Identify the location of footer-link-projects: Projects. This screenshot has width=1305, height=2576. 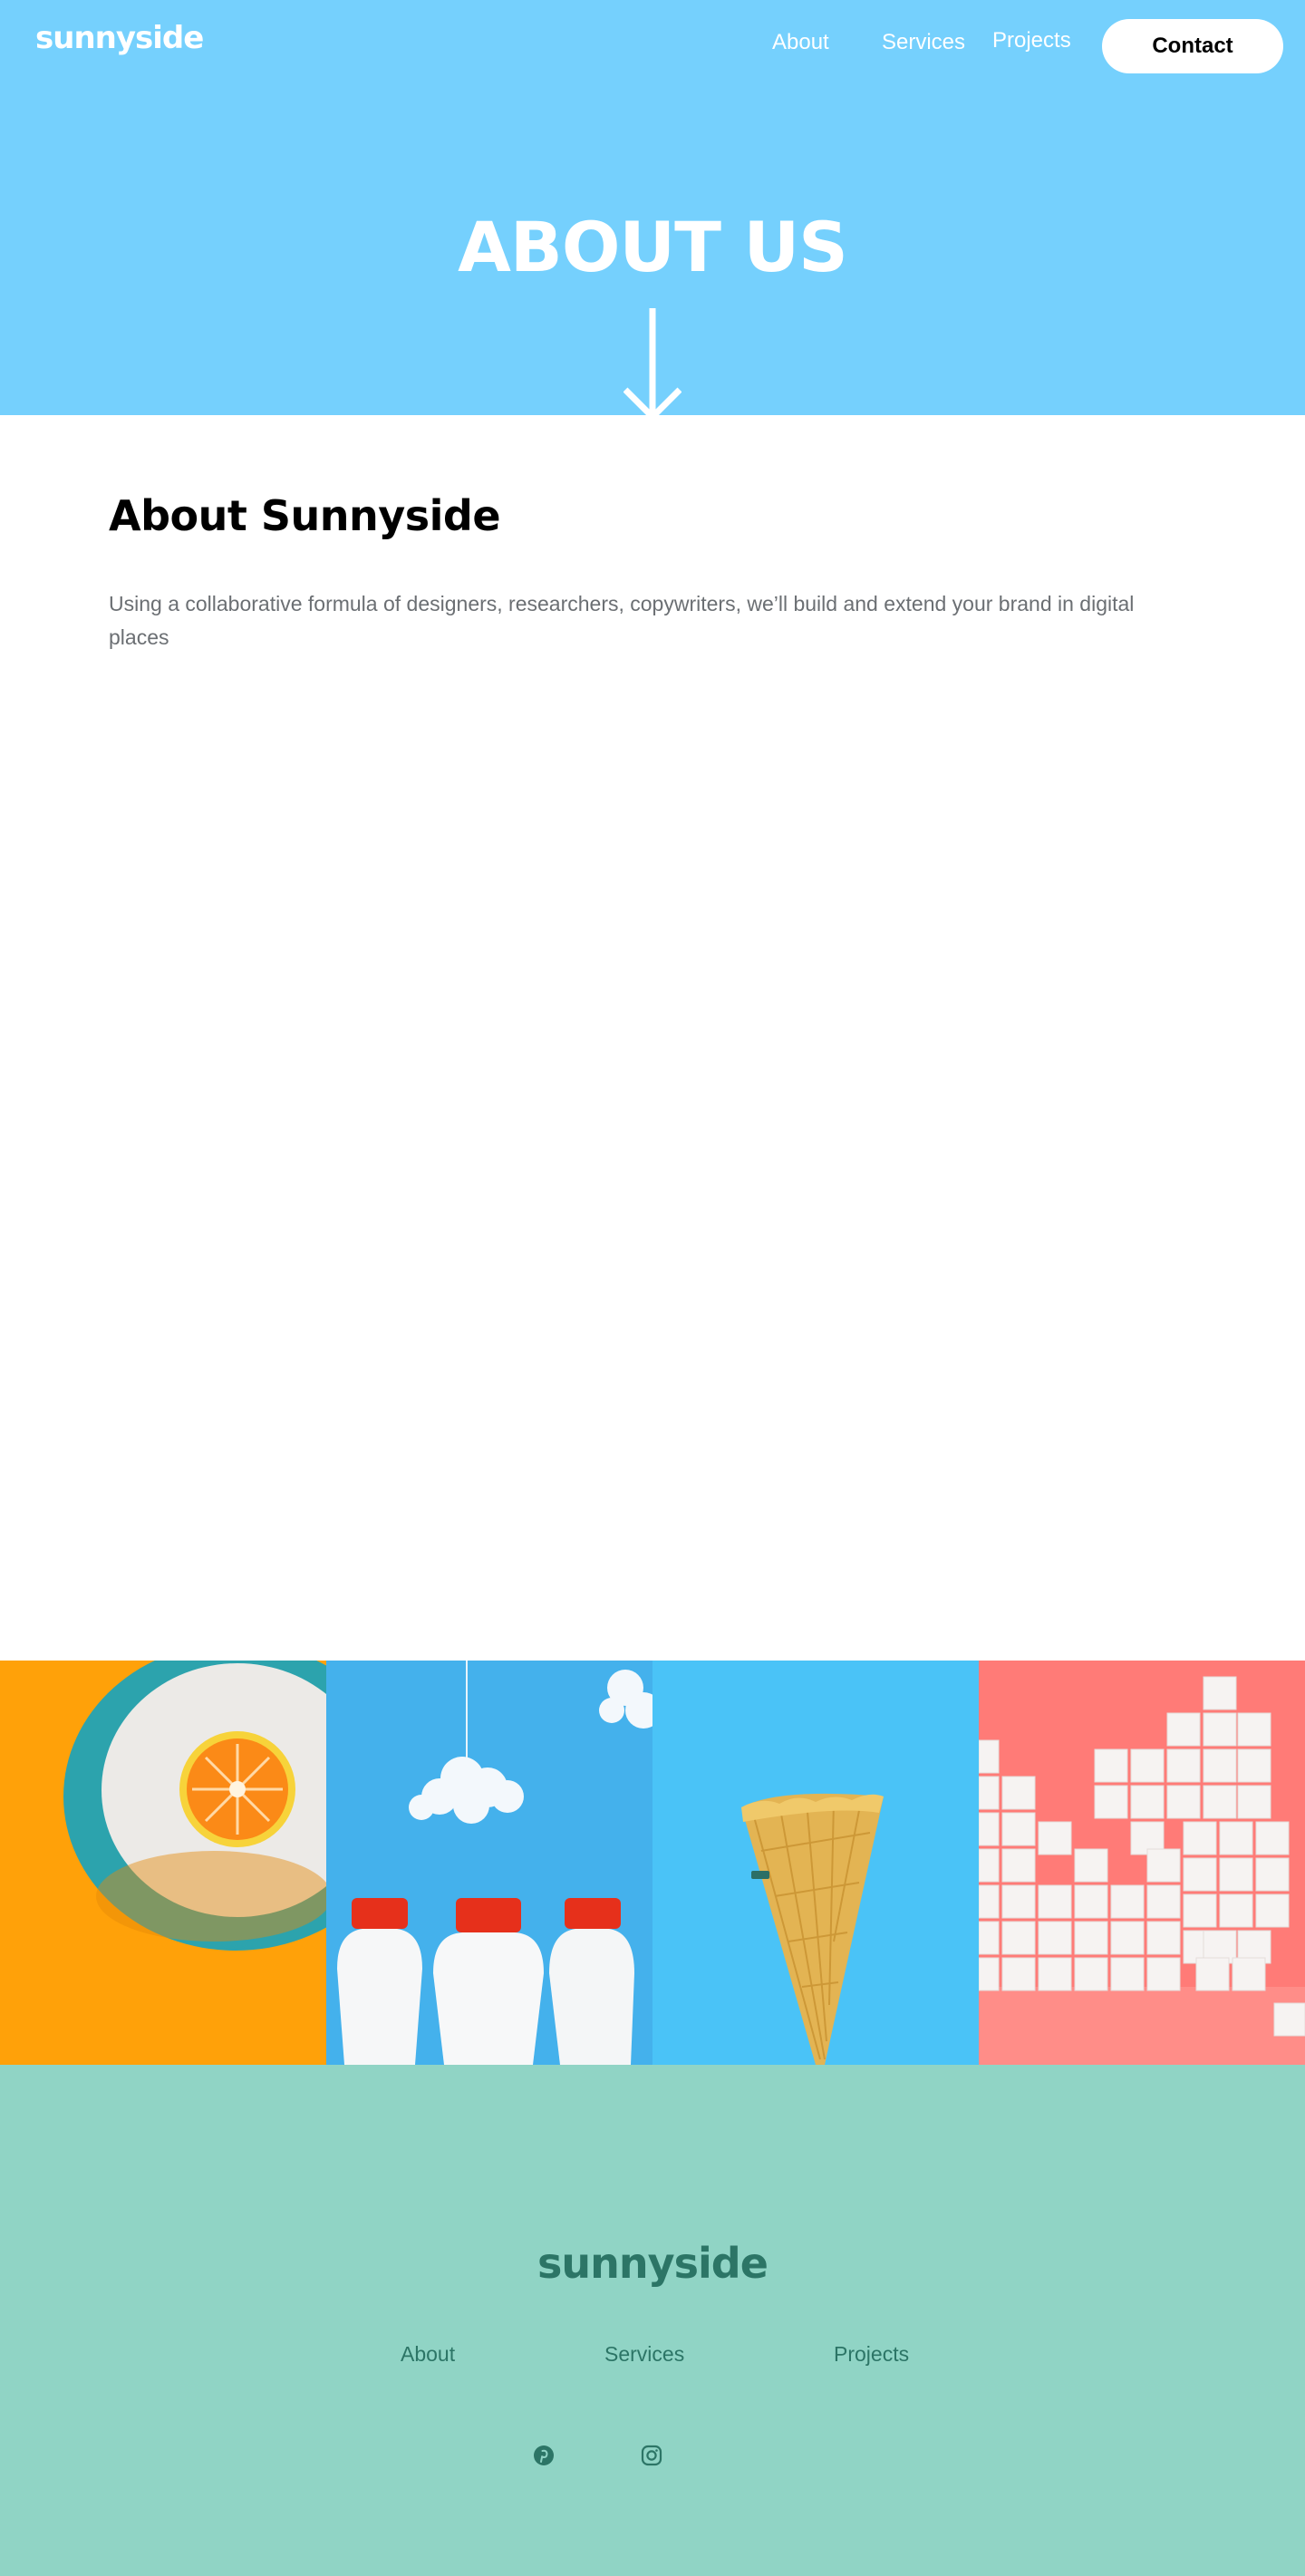
(871, 2354).